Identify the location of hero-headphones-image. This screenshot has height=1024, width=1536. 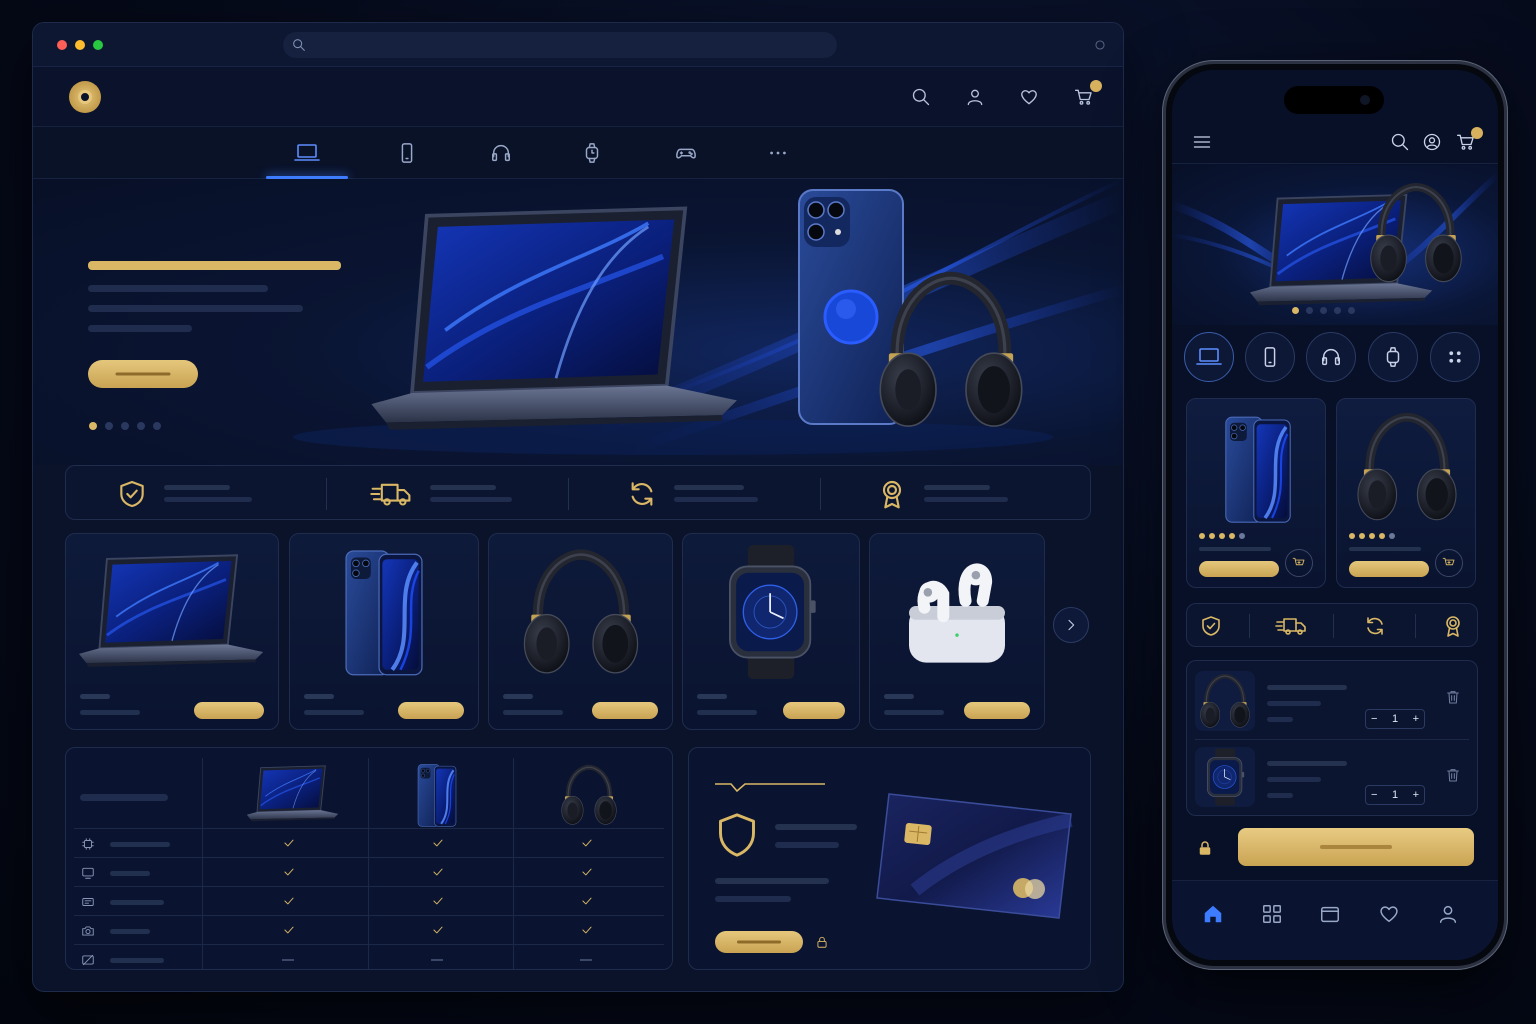
(1416, 233).